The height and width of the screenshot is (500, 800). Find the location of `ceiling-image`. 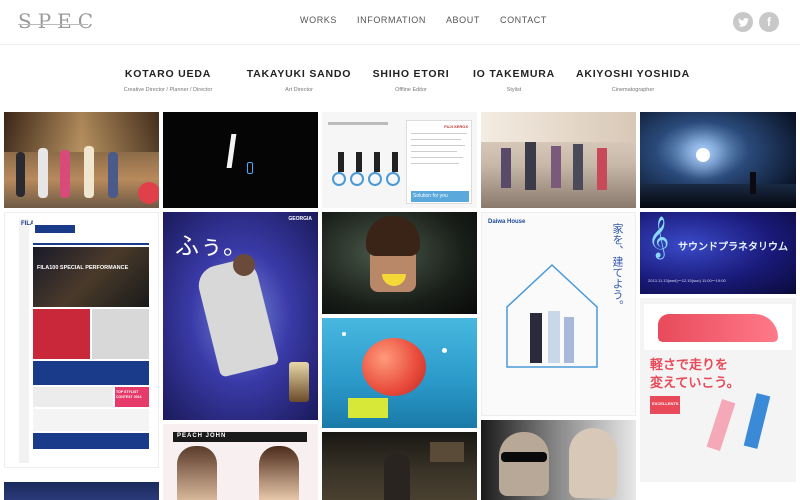

ceiling-image is located at coordinates (558, 127).